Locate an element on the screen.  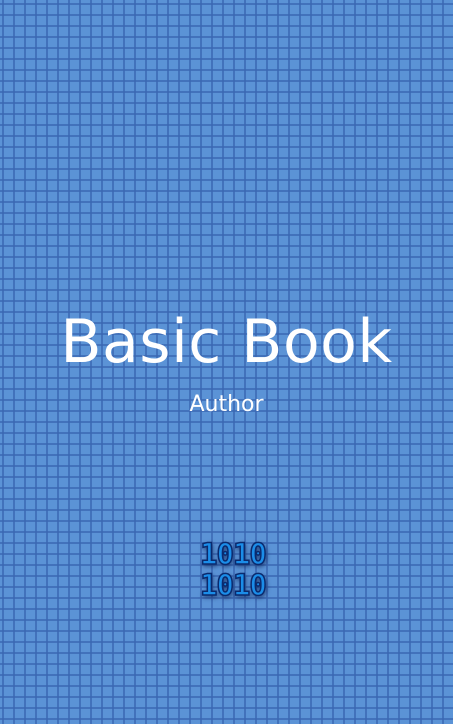
binary-code-icon: 1010 1010 is located at coordinates (233, 569).